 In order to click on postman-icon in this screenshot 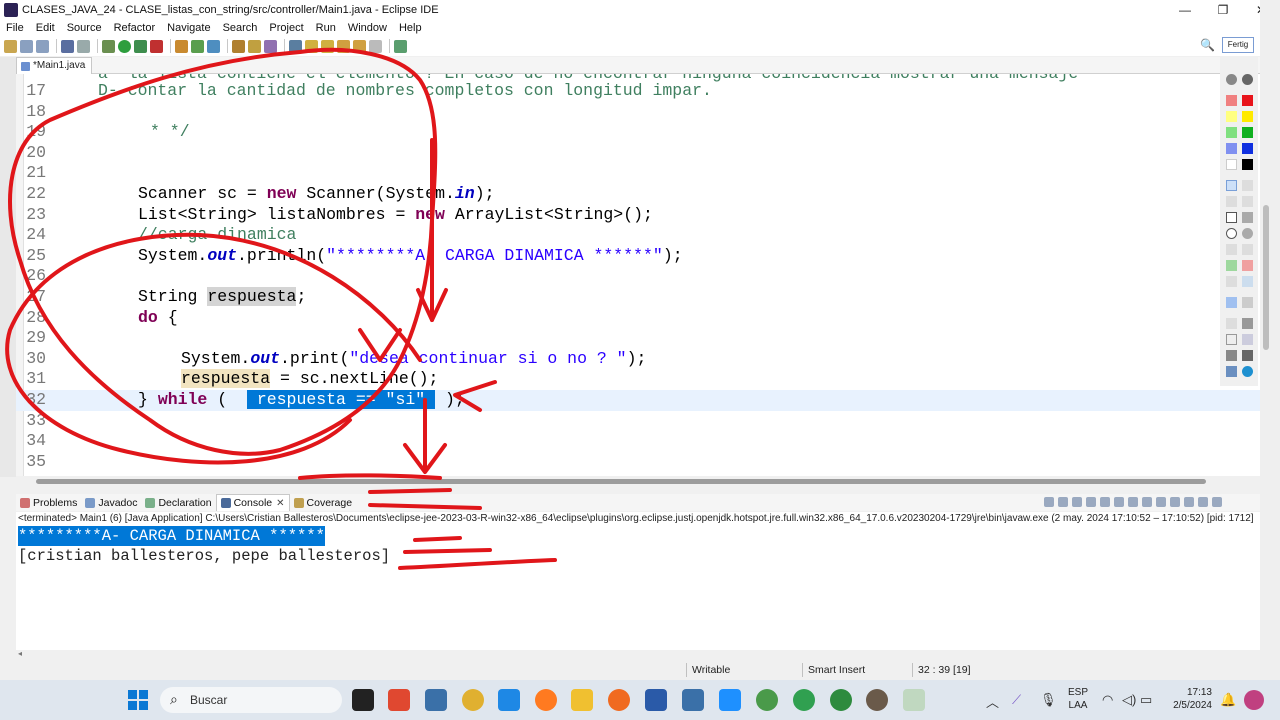, I will do `click(619, 700)`.